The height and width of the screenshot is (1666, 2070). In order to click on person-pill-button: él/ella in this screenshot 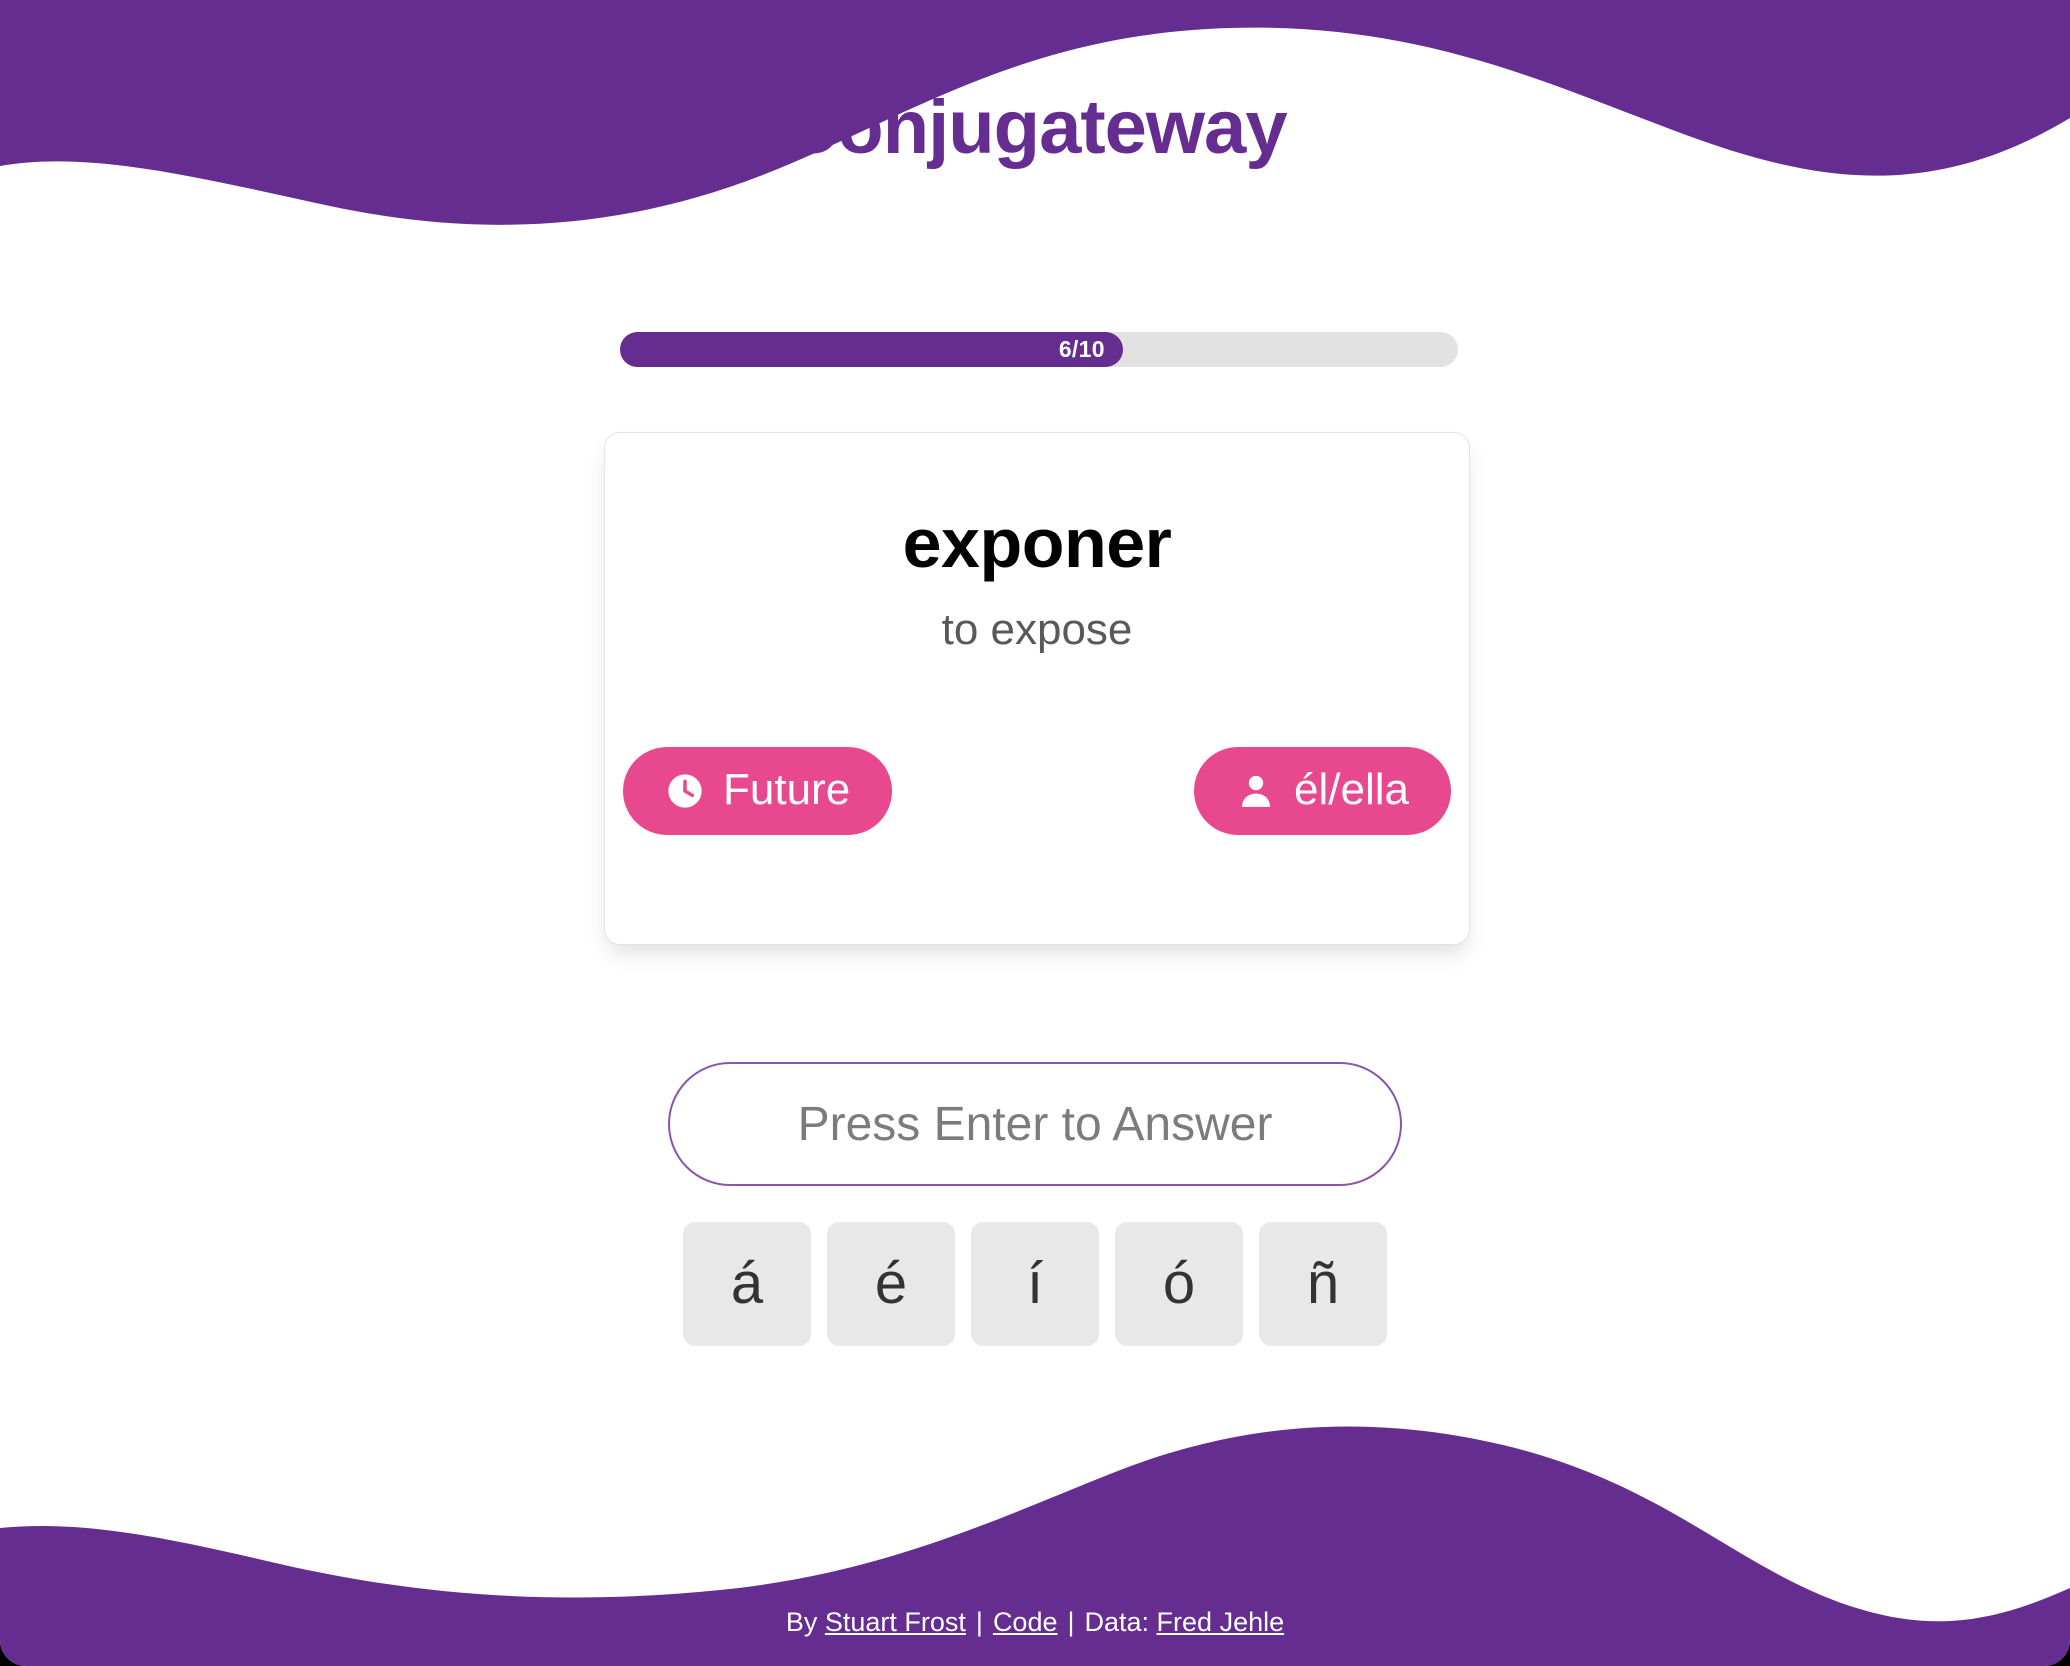, I will do `click(1322, 791)`.